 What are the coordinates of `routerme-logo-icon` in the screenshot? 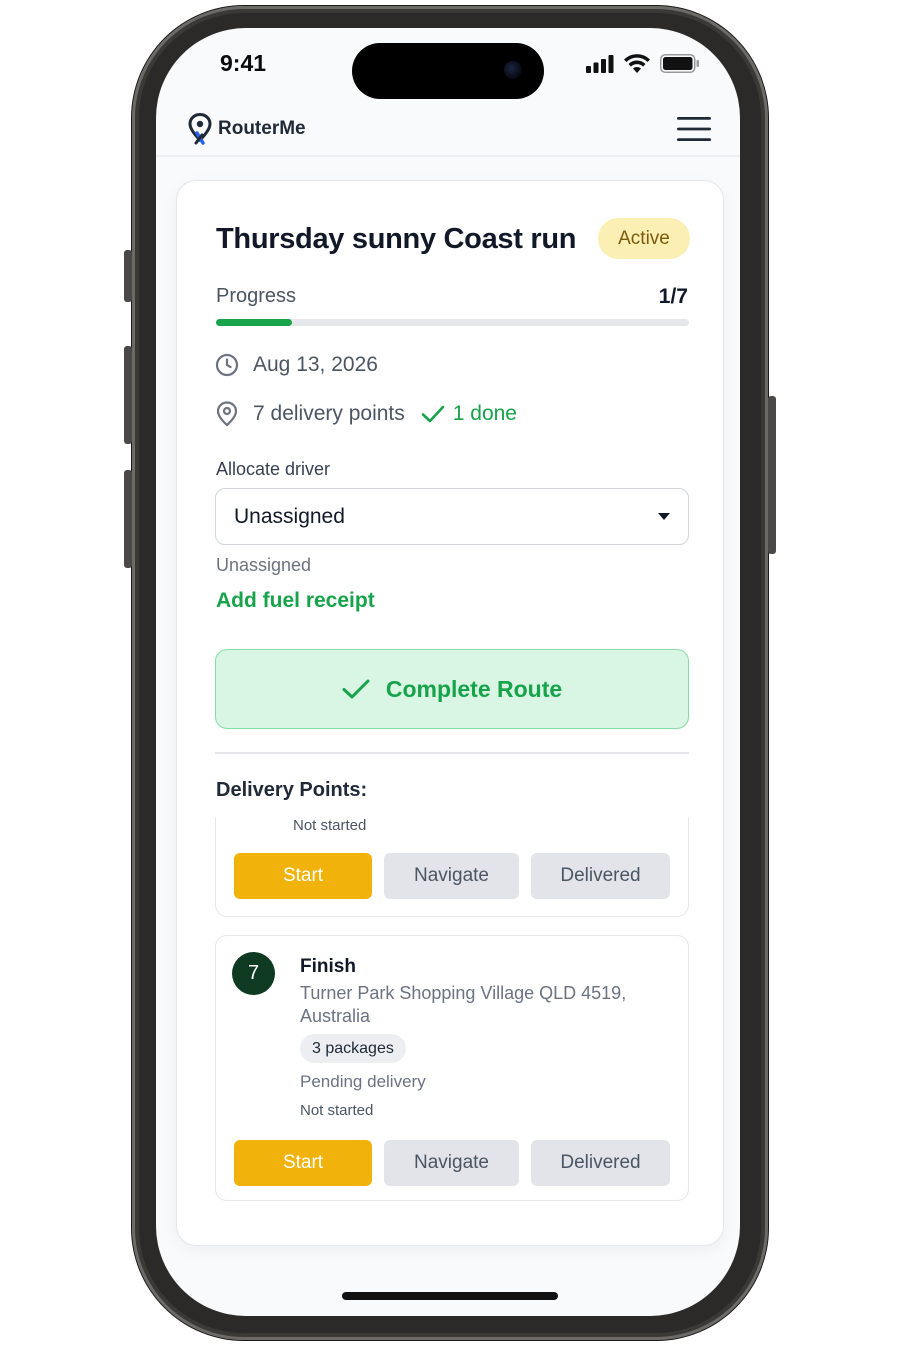 It's located at (200, 129).